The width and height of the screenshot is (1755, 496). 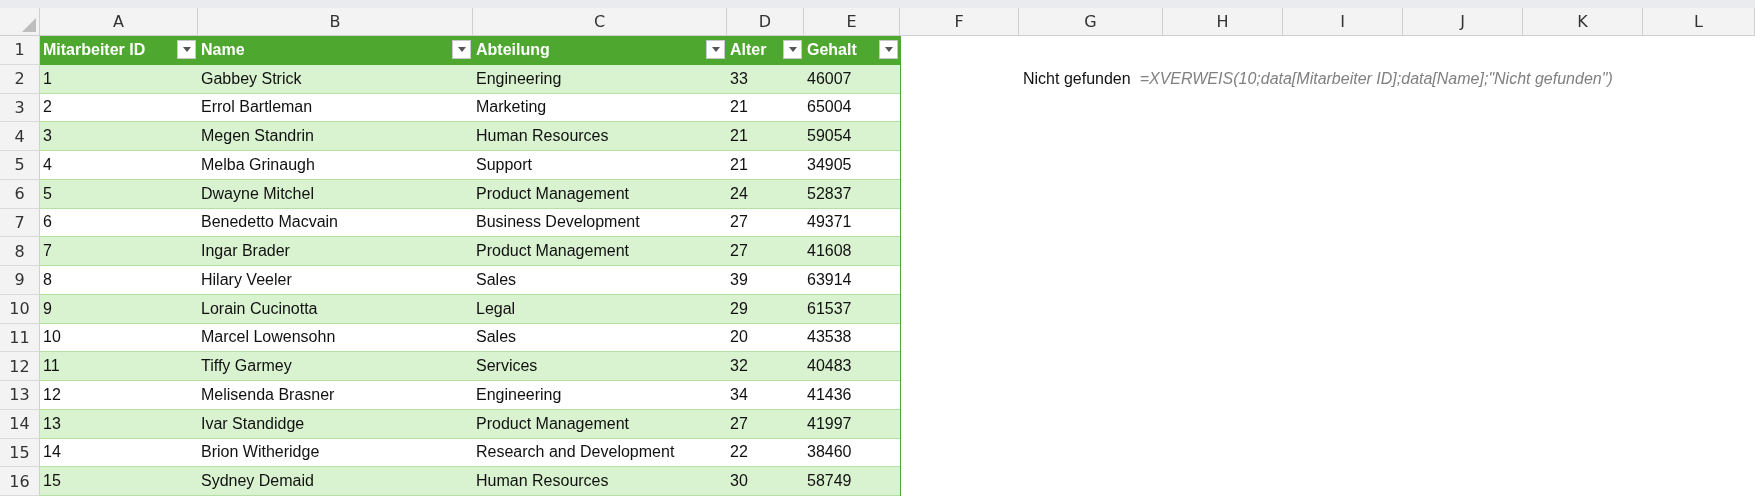 I want to click on row-header: 1, so click(x=20, y=50).